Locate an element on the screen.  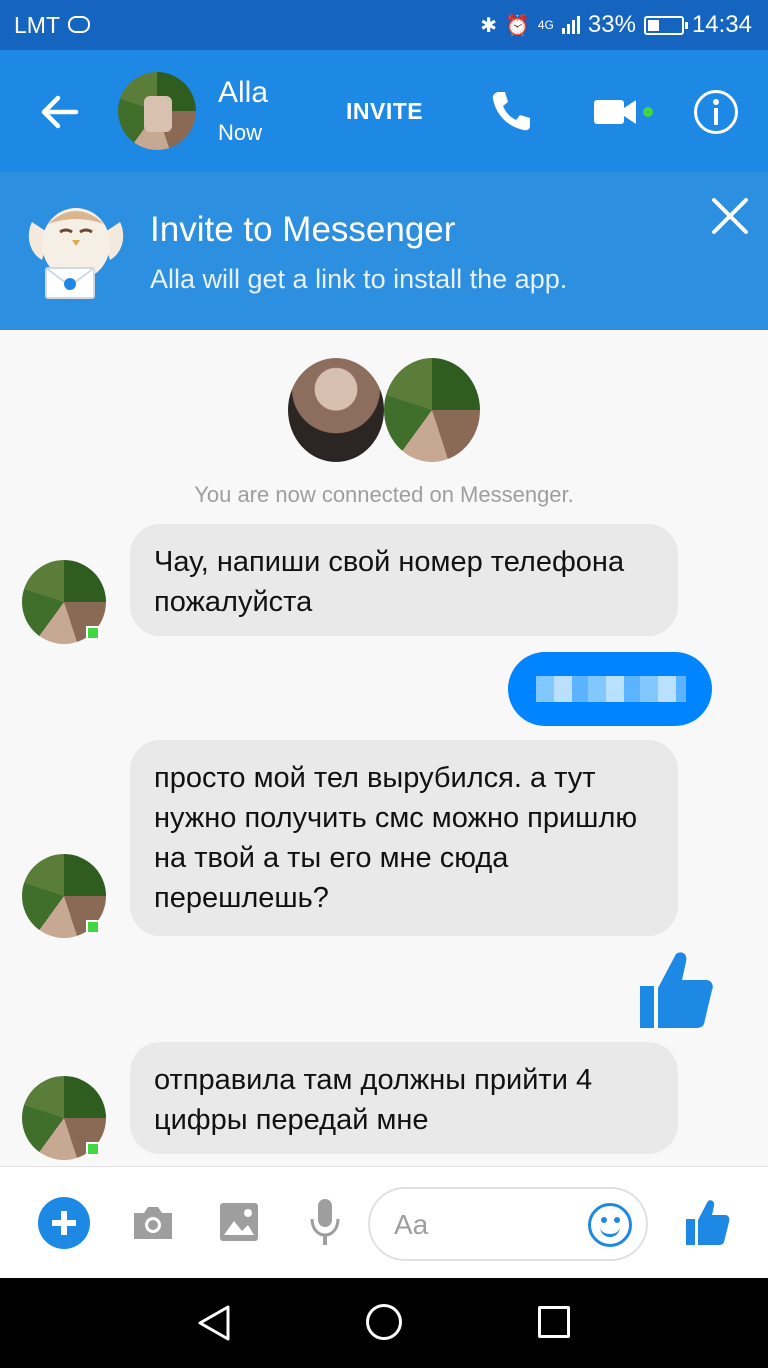
status-bar: LMT ✱ ⏰ 4G 33% 14:34 is located at coordinates (384, 25).